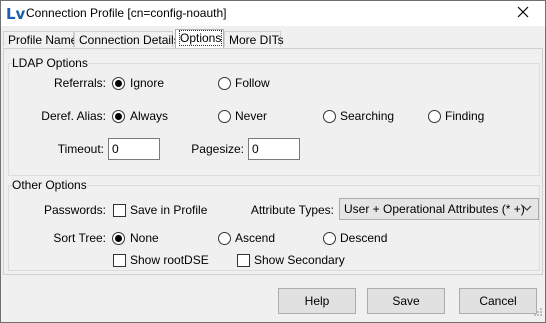 This screenshot has width=546, height=323. I want to click on ldap-browser-logo-icon: Lv, so click(15, 13).